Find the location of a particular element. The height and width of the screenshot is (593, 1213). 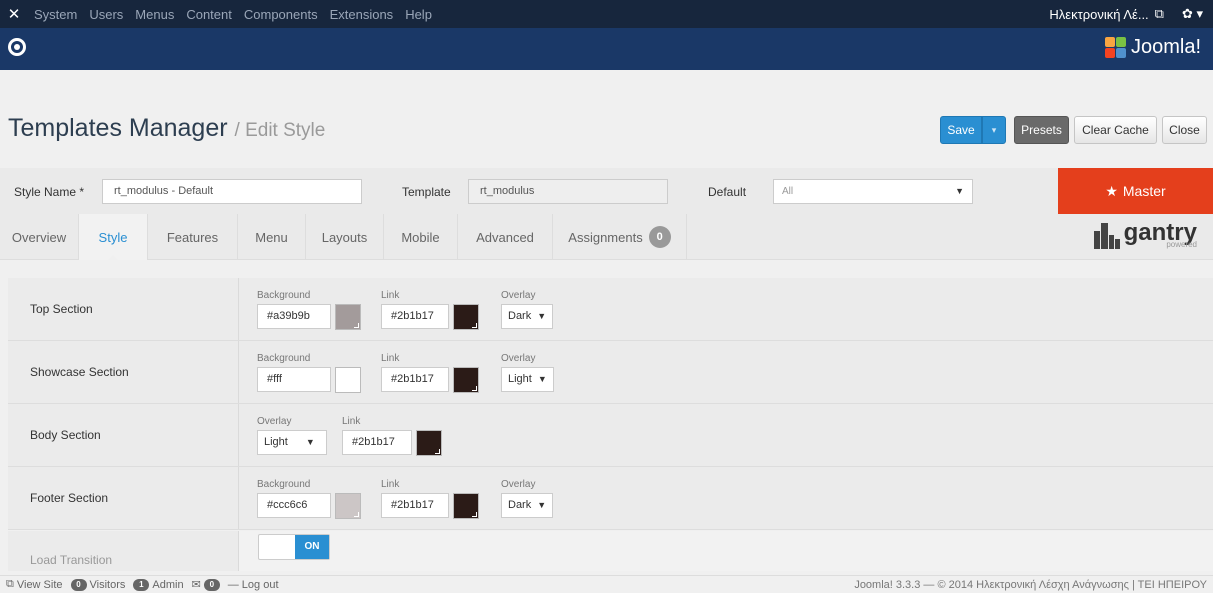

presets-button: Presets is located at coordinates (1041, 130).